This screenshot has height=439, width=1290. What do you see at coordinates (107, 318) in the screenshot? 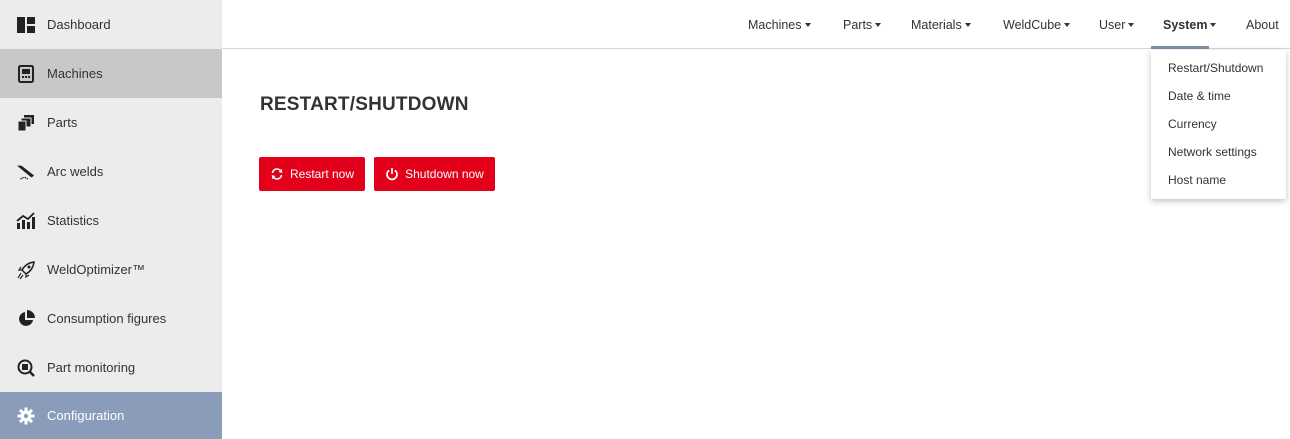
I see `sidebar-item-label: Consumption figures` at bounding box center [107, 318].